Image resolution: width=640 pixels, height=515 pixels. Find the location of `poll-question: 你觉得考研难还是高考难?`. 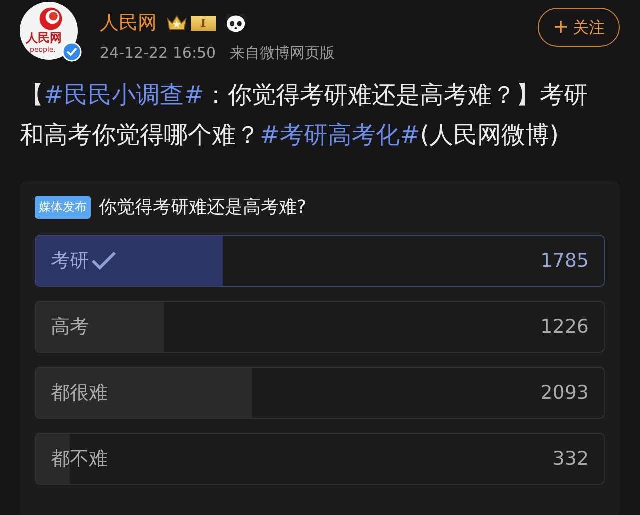

poll-question: 你觉得考研难还是高考难? is located at coordinates (203, 207).